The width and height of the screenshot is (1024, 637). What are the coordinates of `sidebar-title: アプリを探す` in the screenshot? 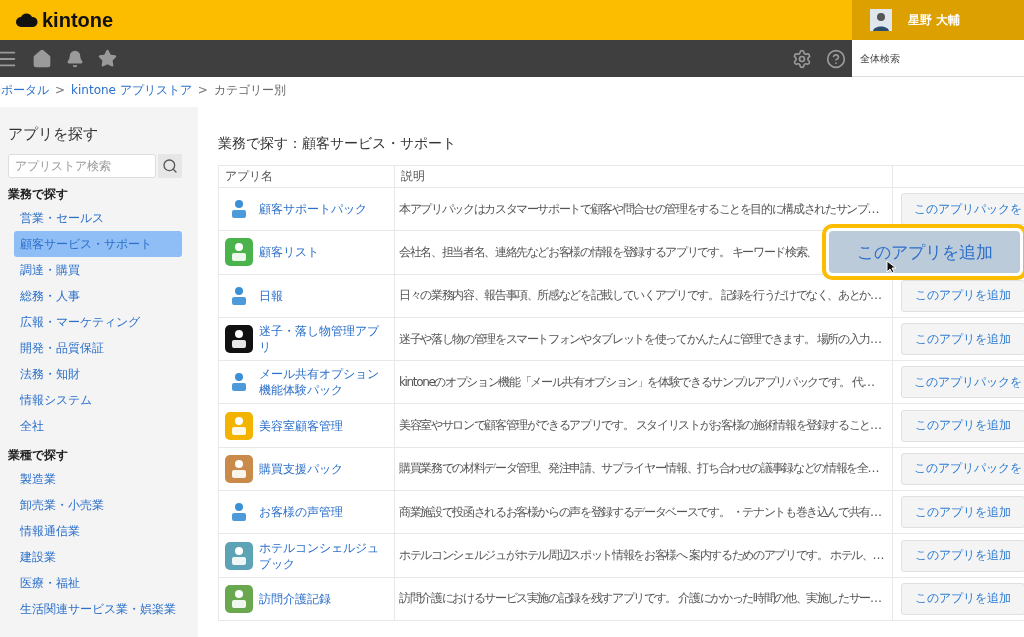 It's located at (53, 134).